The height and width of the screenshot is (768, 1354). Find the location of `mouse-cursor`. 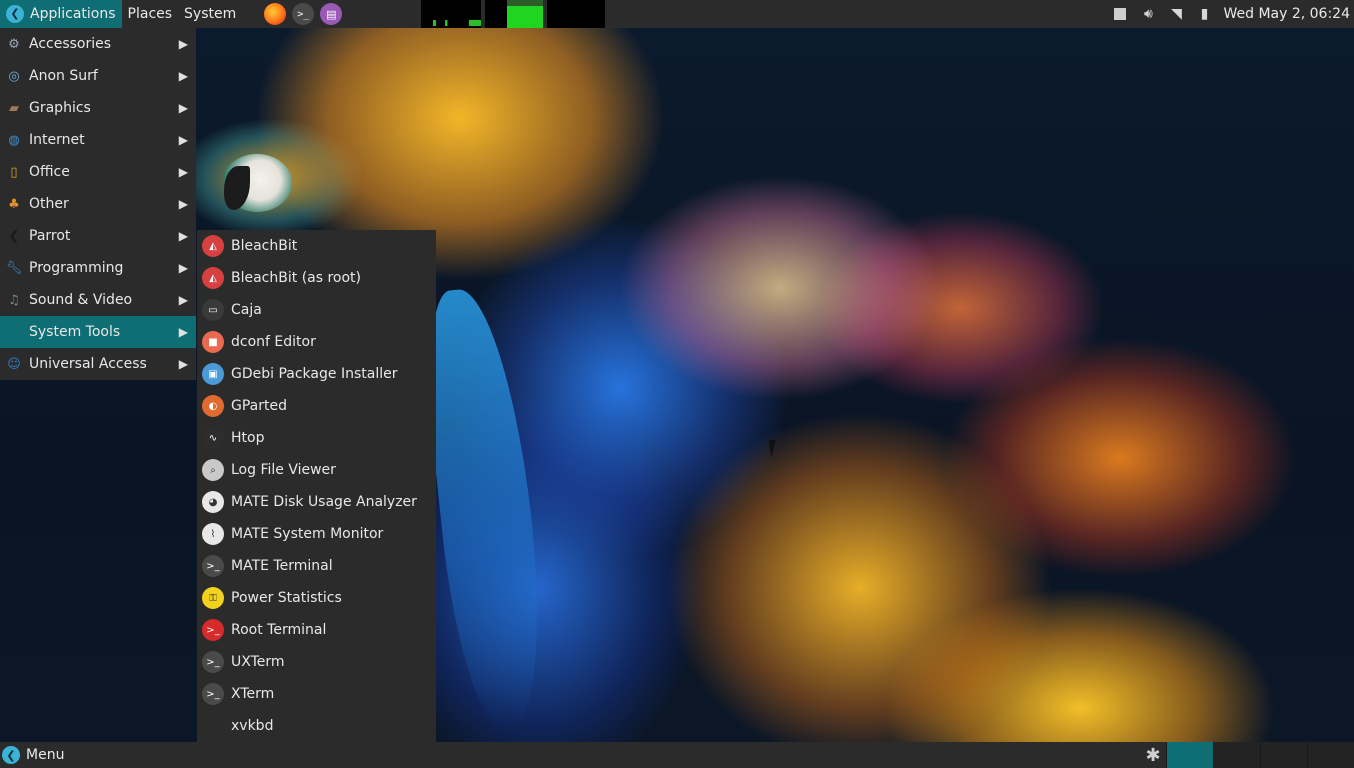

mouse-cursor is located at coordinates (777, 449).